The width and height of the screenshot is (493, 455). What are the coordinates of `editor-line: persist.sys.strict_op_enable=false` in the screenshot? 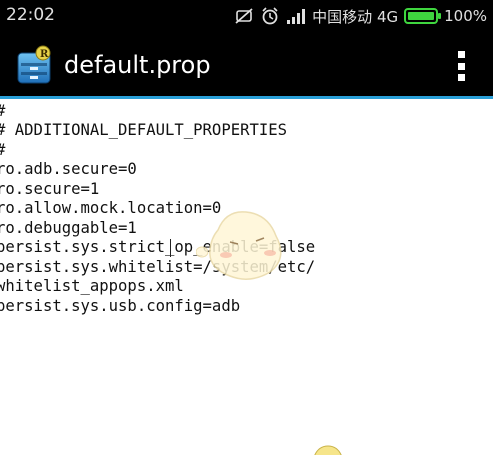 It's located at (157, 248).